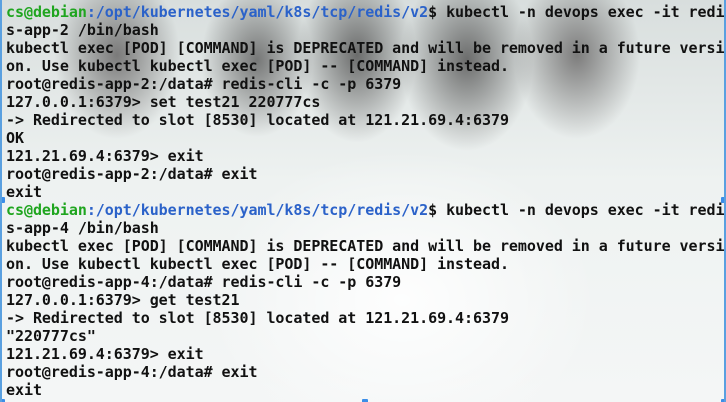 The image size is (726, 402). What do you see at coordinates (82, 30) in the screenshot?
I see `output-line: s-app-2 /bin/bash` at bounding box center [82, 30].